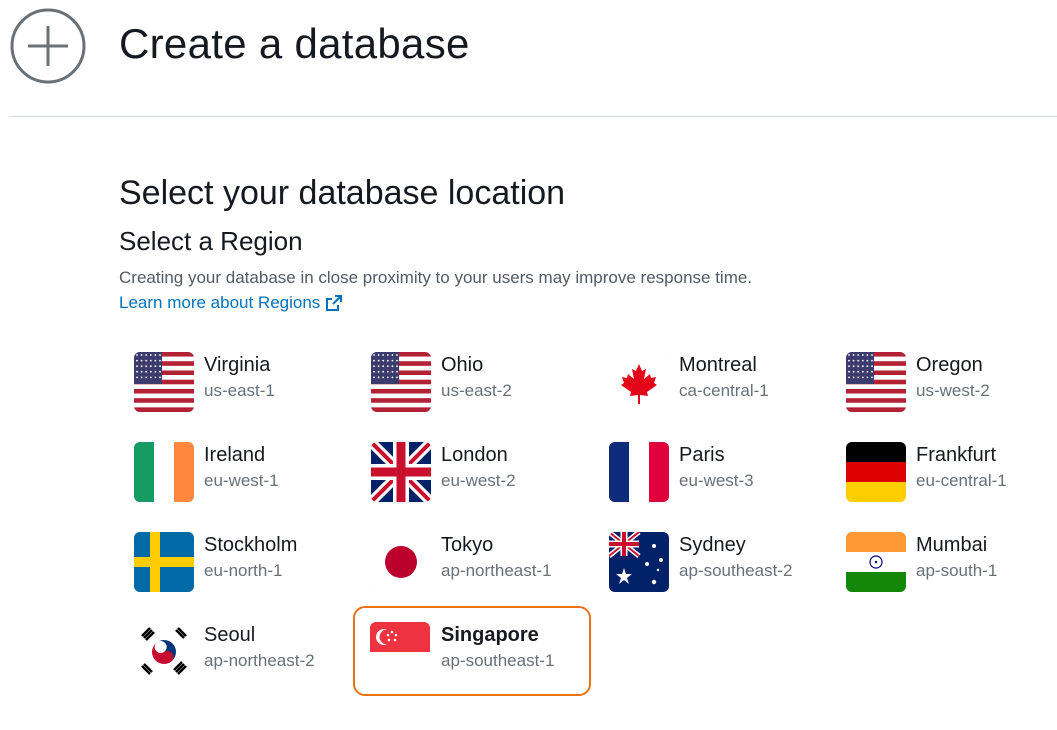 This screenshot has height=730, width=1057. What do you see at coordinates (237, 365) in the screenshot?
I see `region-name: Virginia` at bounding box center [237, 365].